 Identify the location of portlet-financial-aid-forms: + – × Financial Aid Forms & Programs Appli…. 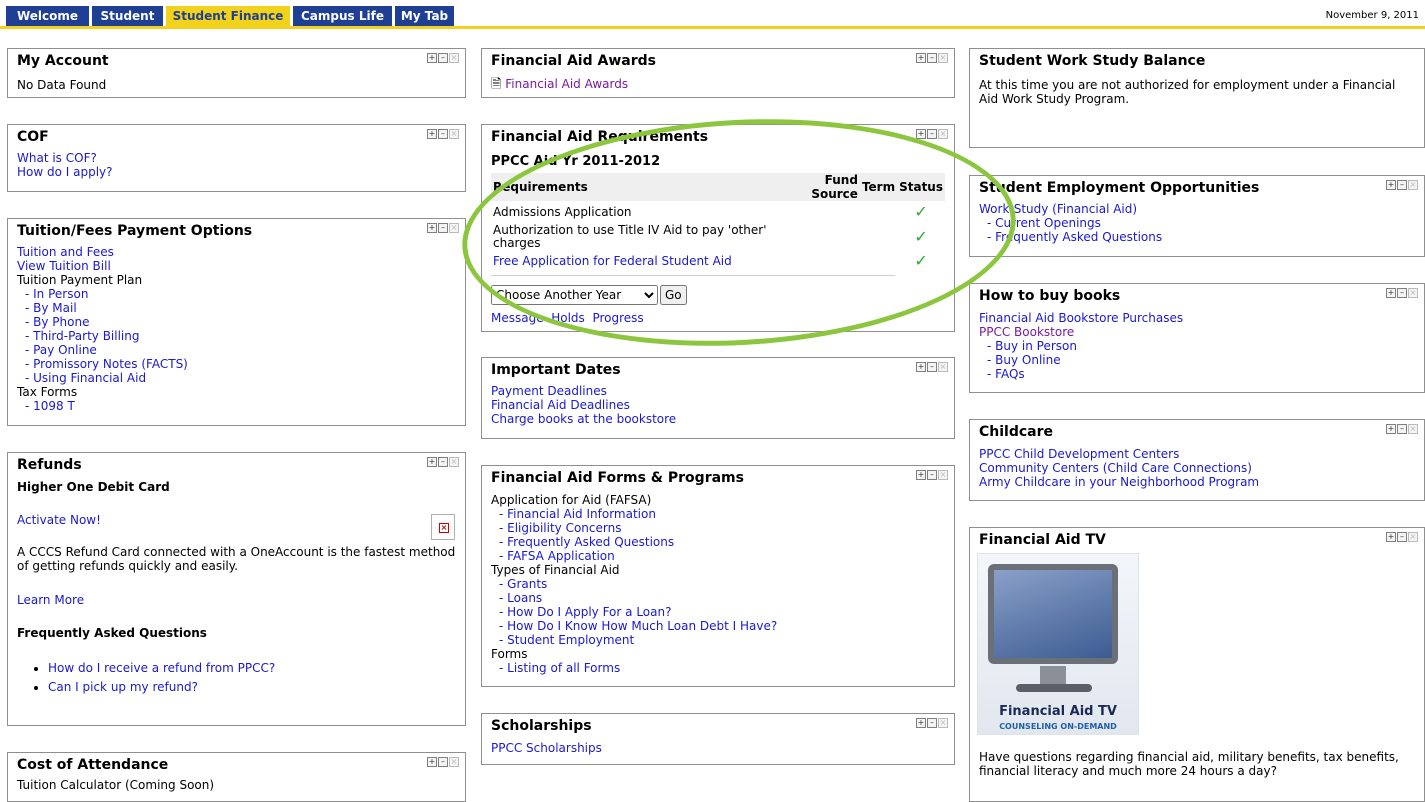
(718, 576).